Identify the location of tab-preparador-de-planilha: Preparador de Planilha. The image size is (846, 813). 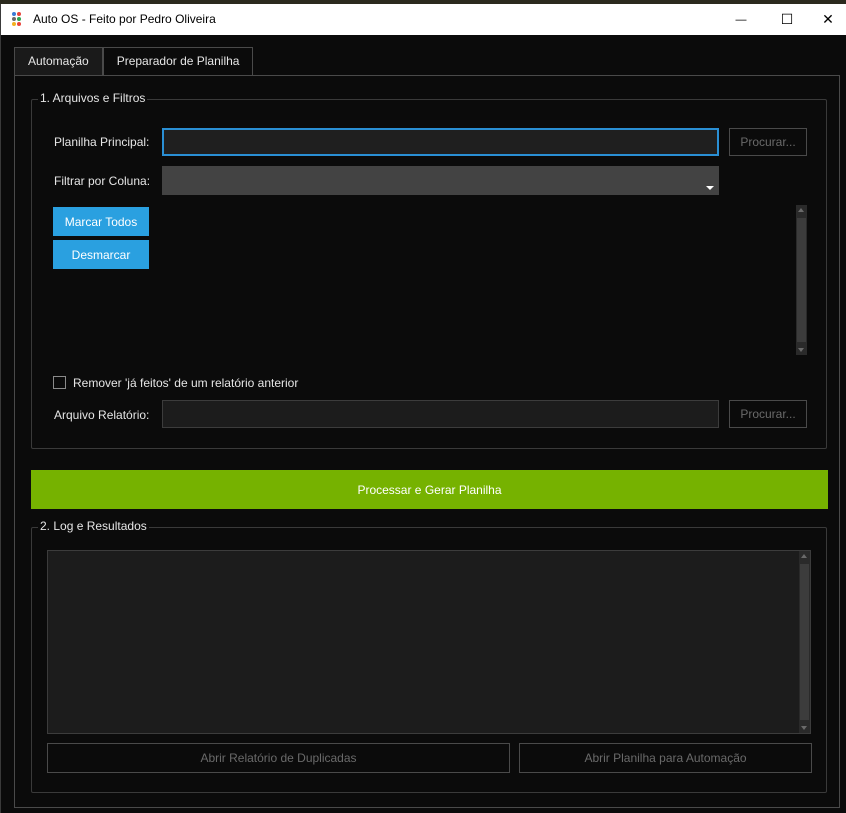
(178, 62).